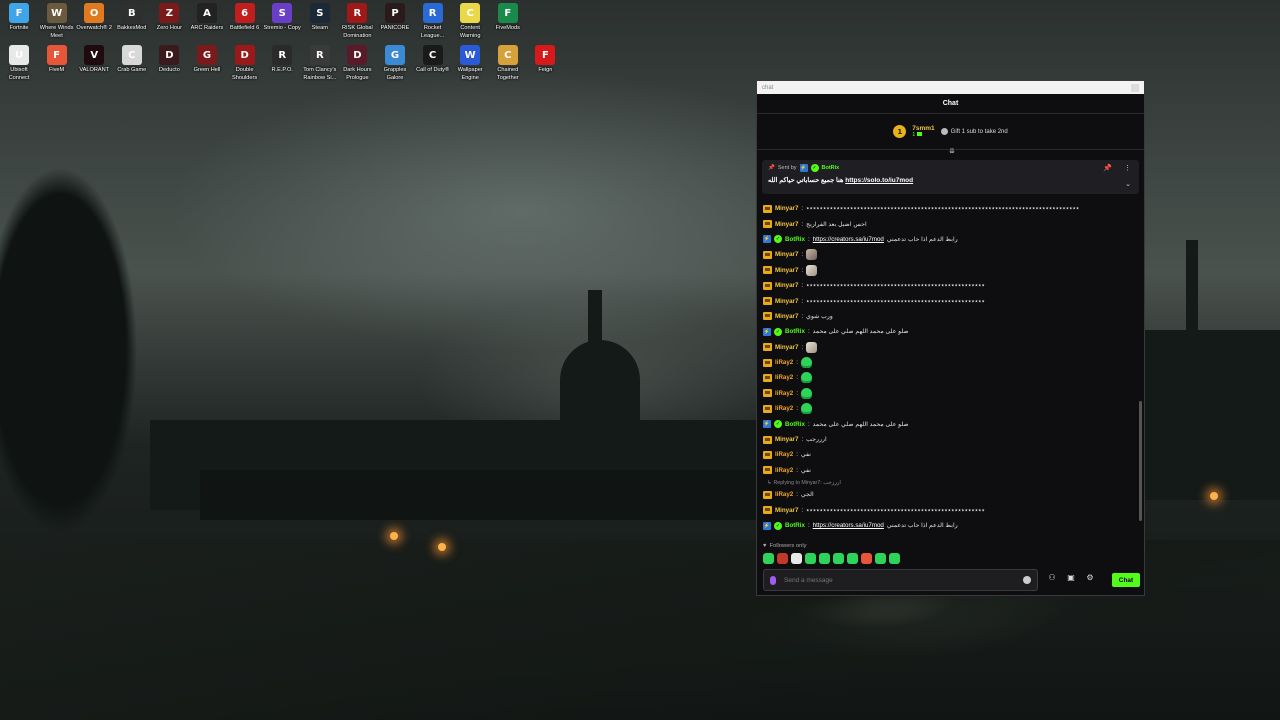 The width and height of the screenshot is (1280, 720). What do you see at coordinates (395, 16) in the screenshot?
I see `desktop-icon: P PANICORE` at bounding box center [395, 16].